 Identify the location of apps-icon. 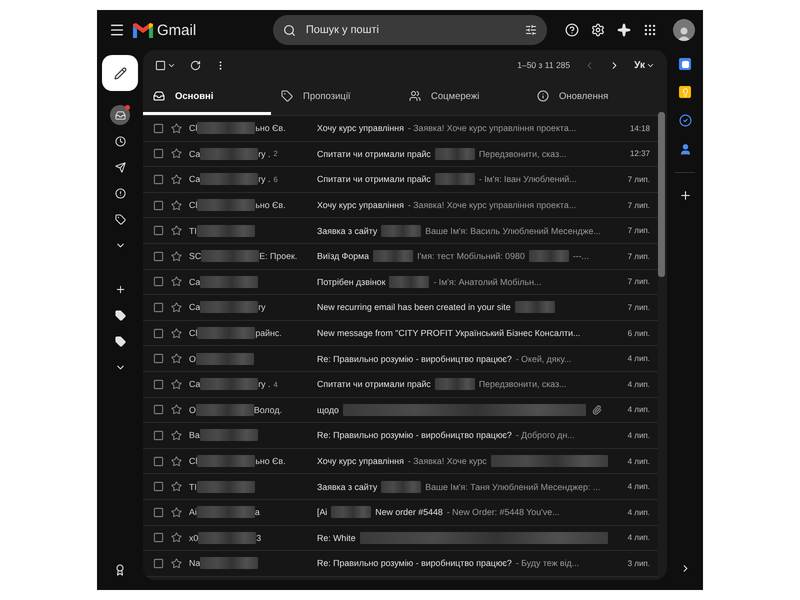
(650, 30).